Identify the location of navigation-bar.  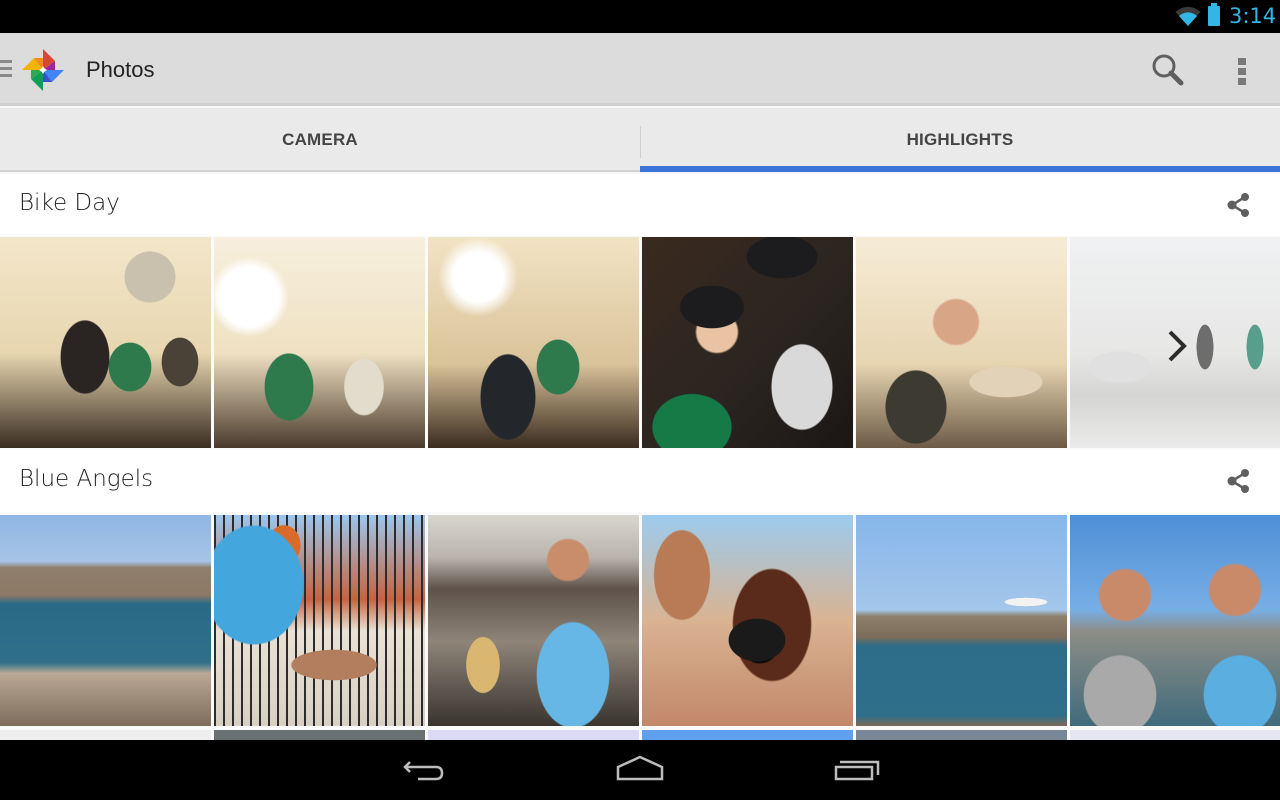
(640, 770).